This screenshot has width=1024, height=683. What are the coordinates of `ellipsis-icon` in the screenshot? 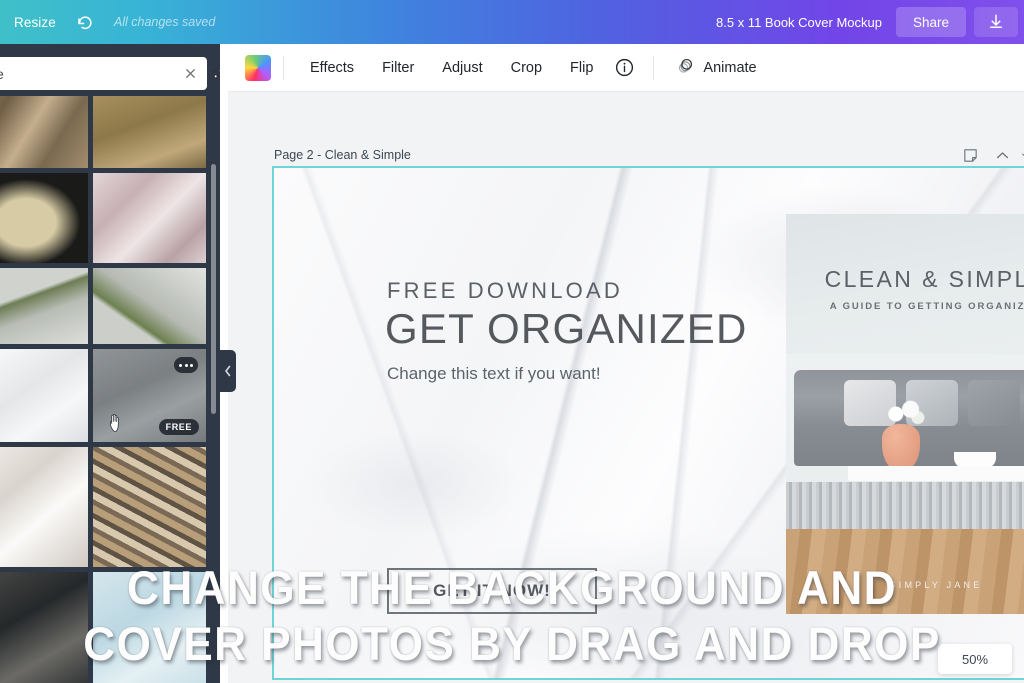 It's located at (186, 365).